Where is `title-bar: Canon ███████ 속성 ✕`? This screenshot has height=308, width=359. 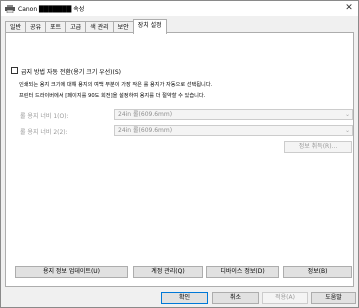
title-bar: Canon ███████ 속성 ✕ is located at coordinates (179, 8).